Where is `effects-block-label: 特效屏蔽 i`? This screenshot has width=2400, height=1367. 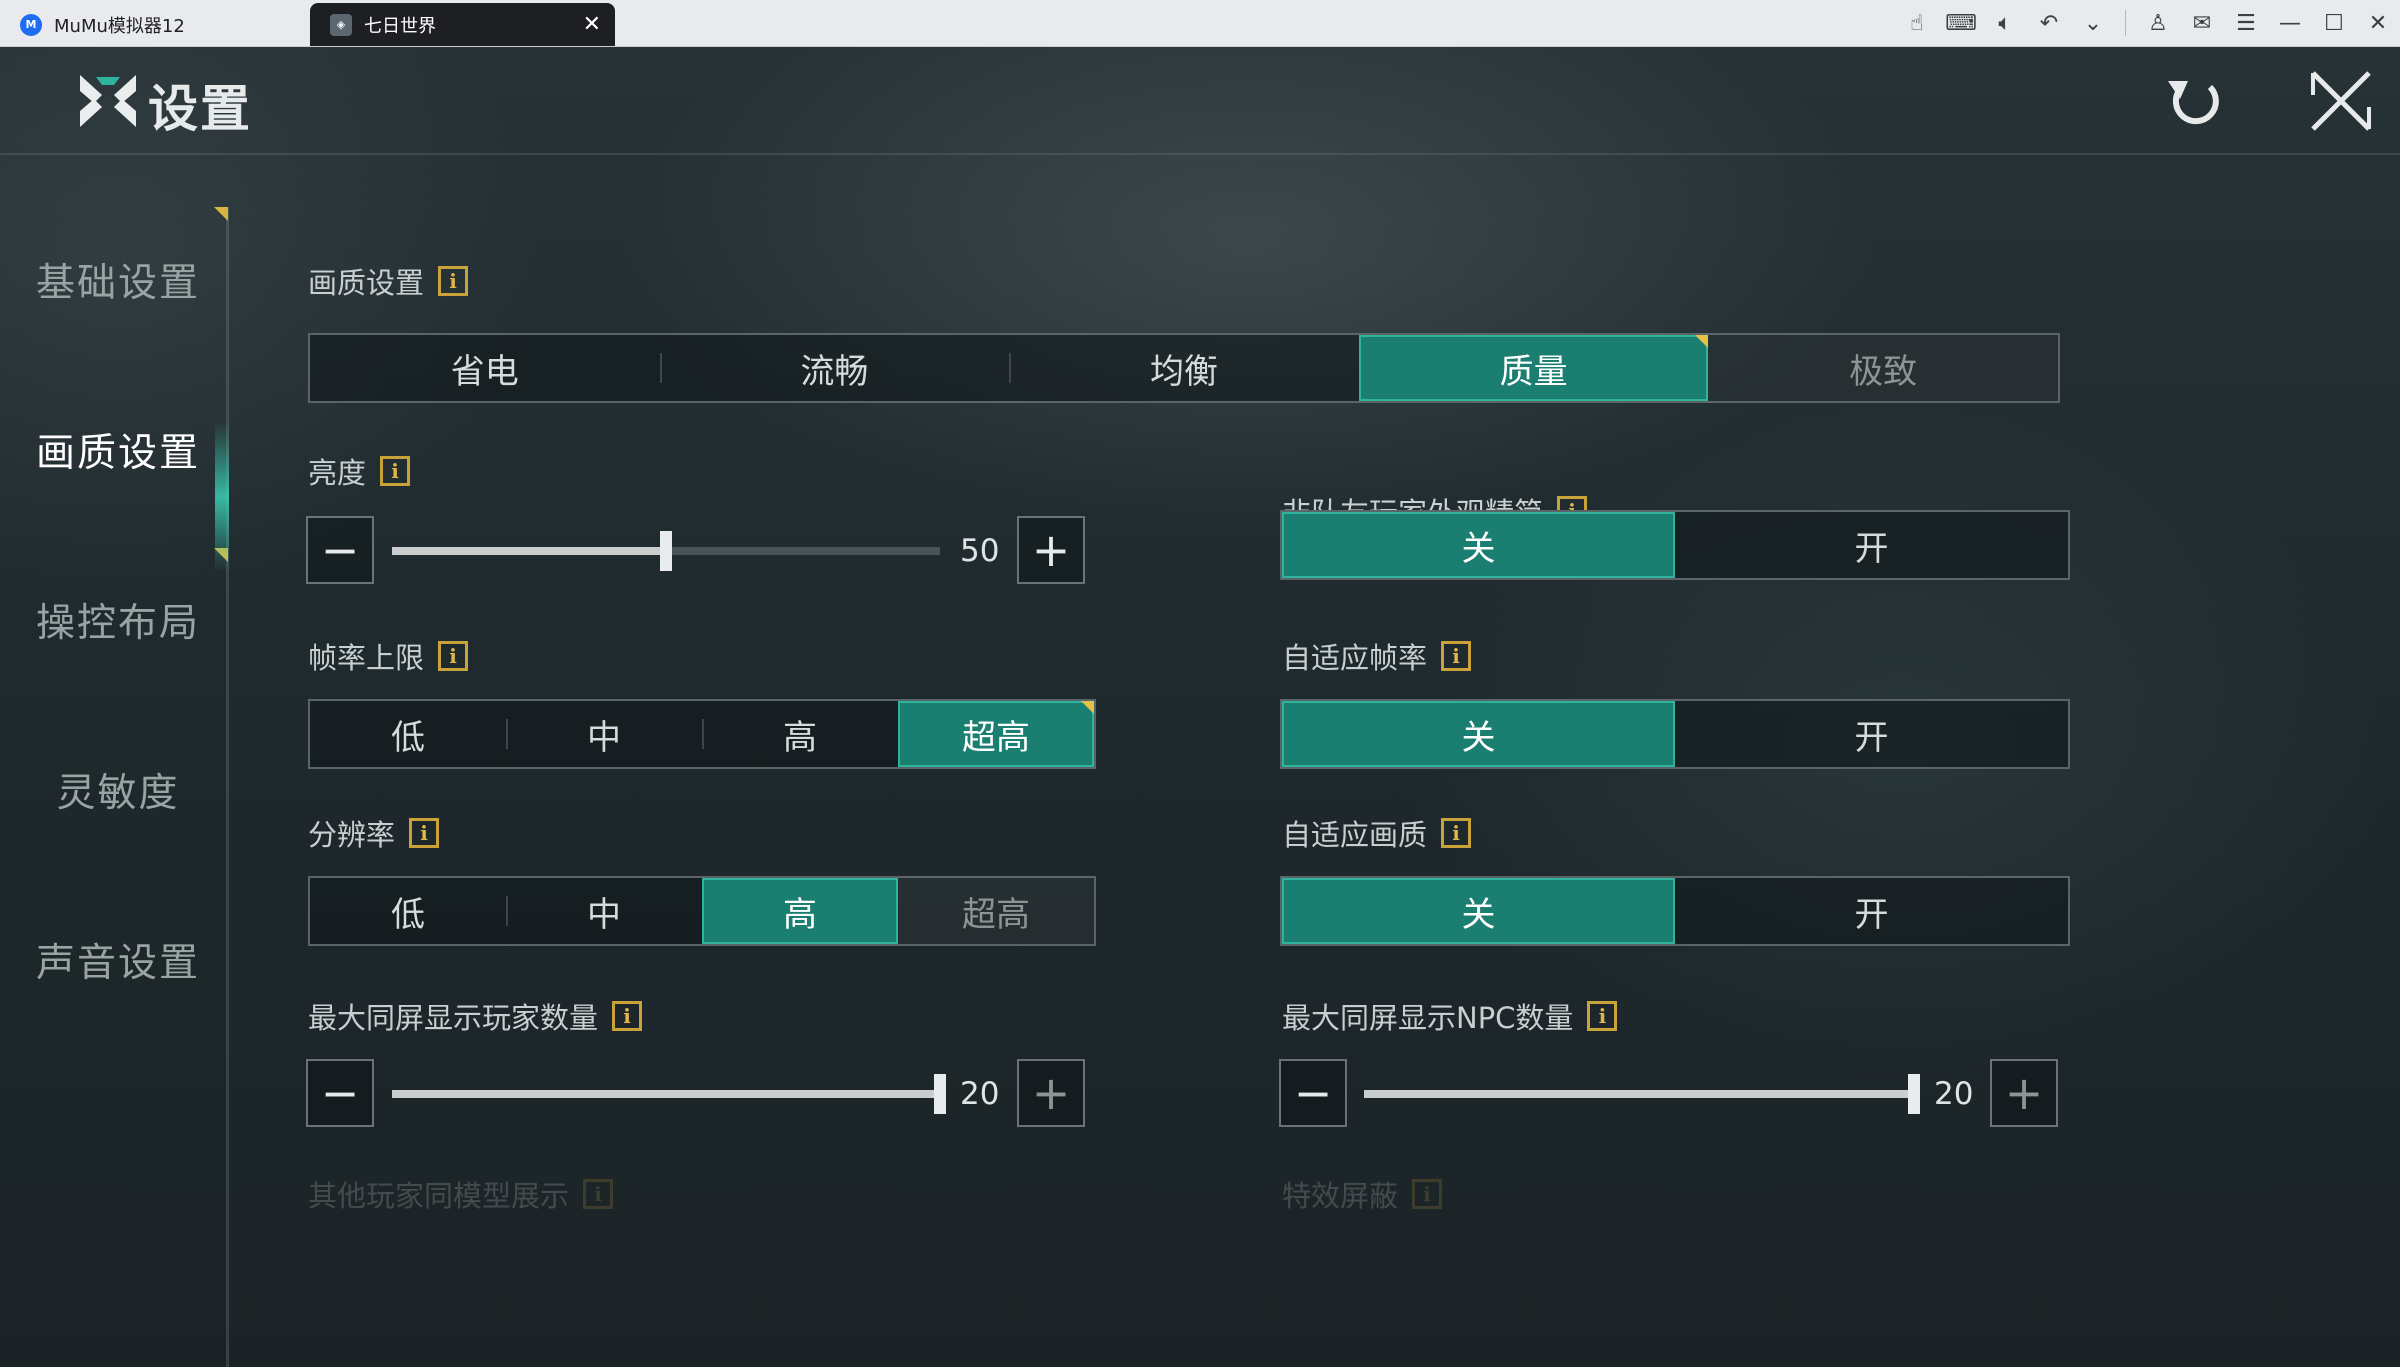 effects-block-label: 特效屏蔽 i is located at coordinates (1362, 1194).